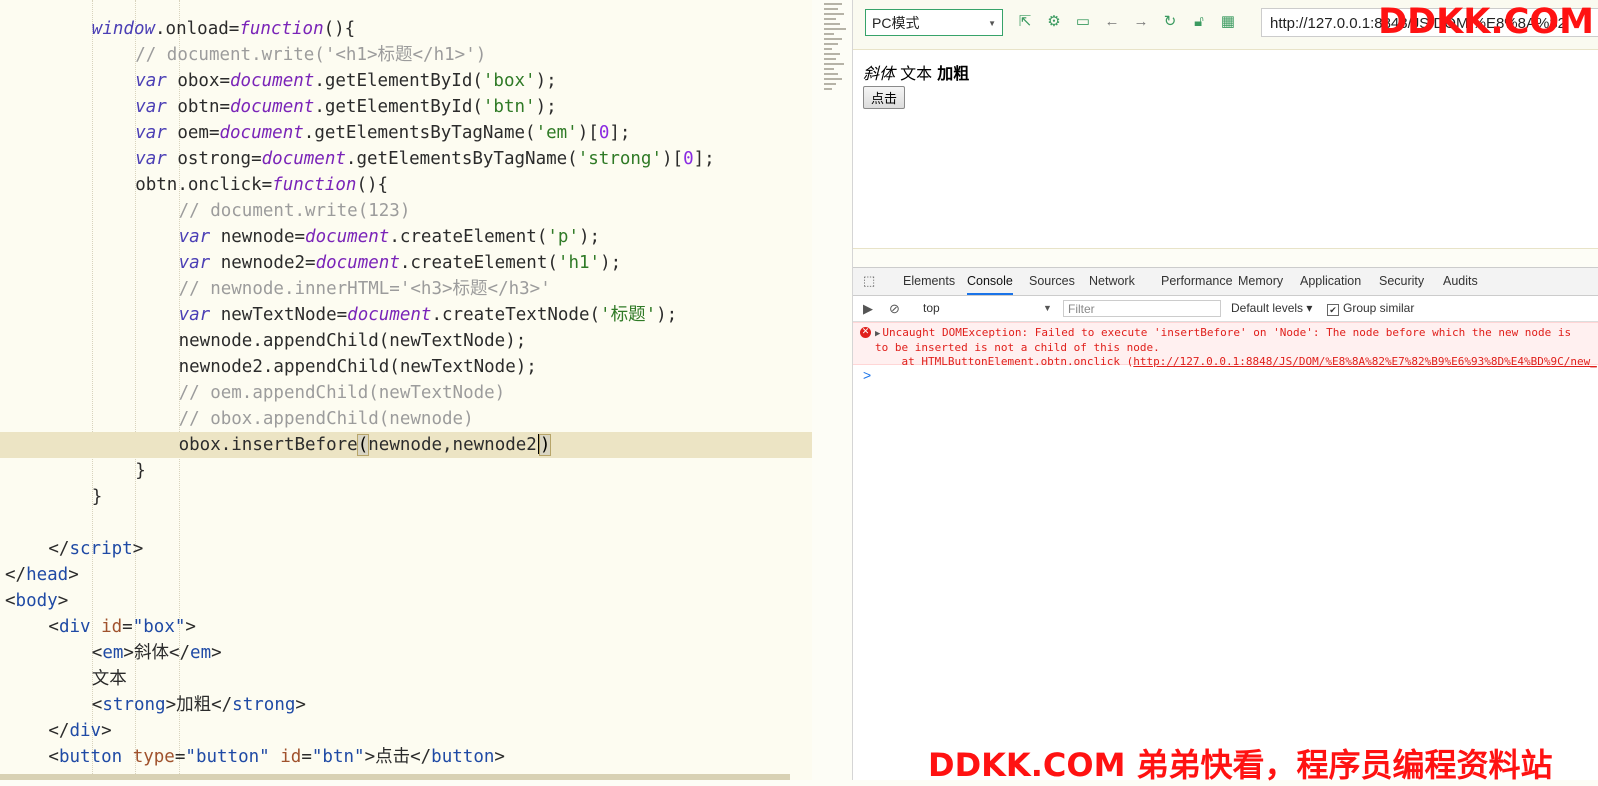  Describe the element at coordinates (879, 73) in the screenshot. I see `preview-em: 斜体` at that location.